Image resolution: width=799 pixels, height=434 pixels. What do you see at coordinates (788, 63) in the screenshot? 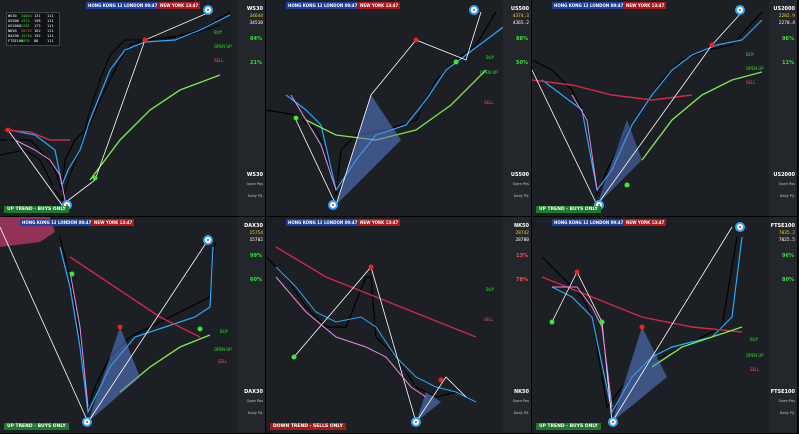
I see `strength-pct-2: 11%` at bounding box center [788, 63].